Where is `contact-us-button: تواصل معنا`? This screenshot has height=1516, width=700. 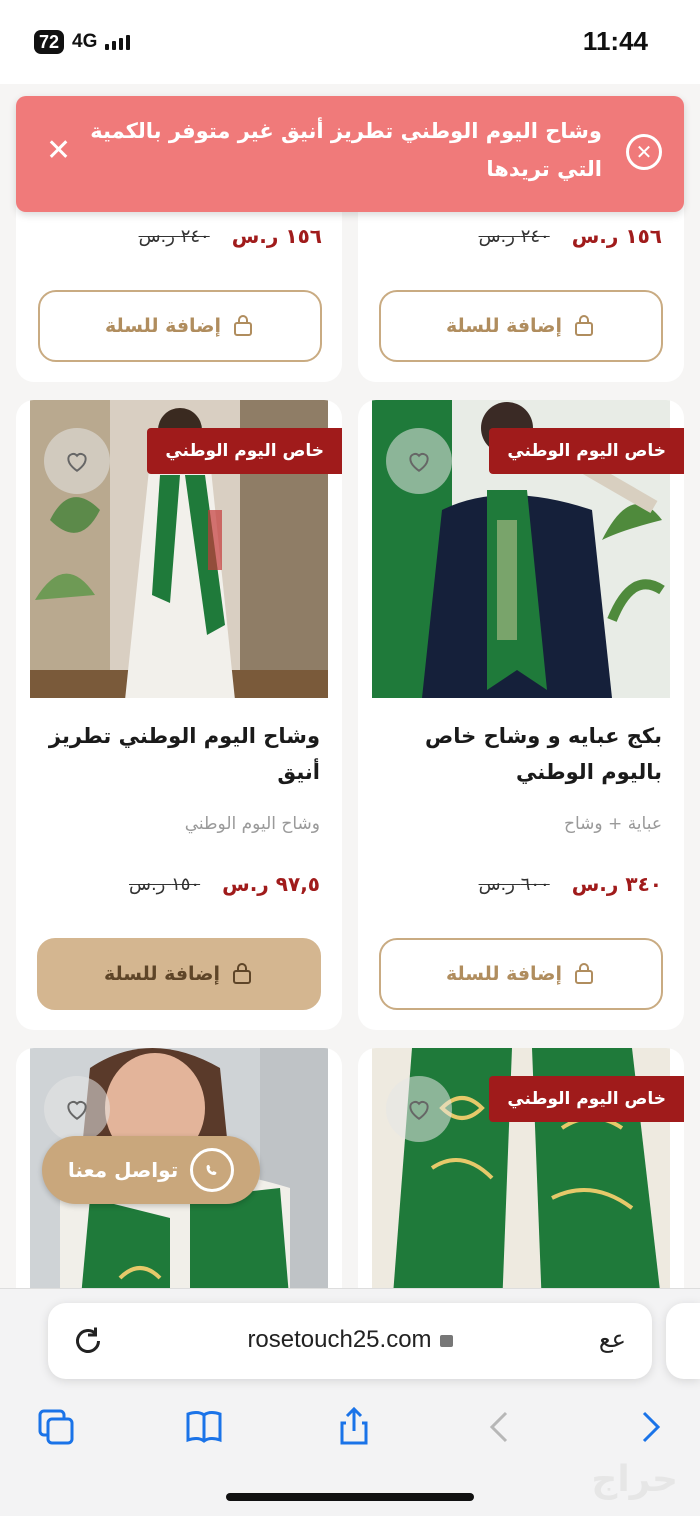 contact-us-button: تواصل معنا is located at coordinates (151, 1170).